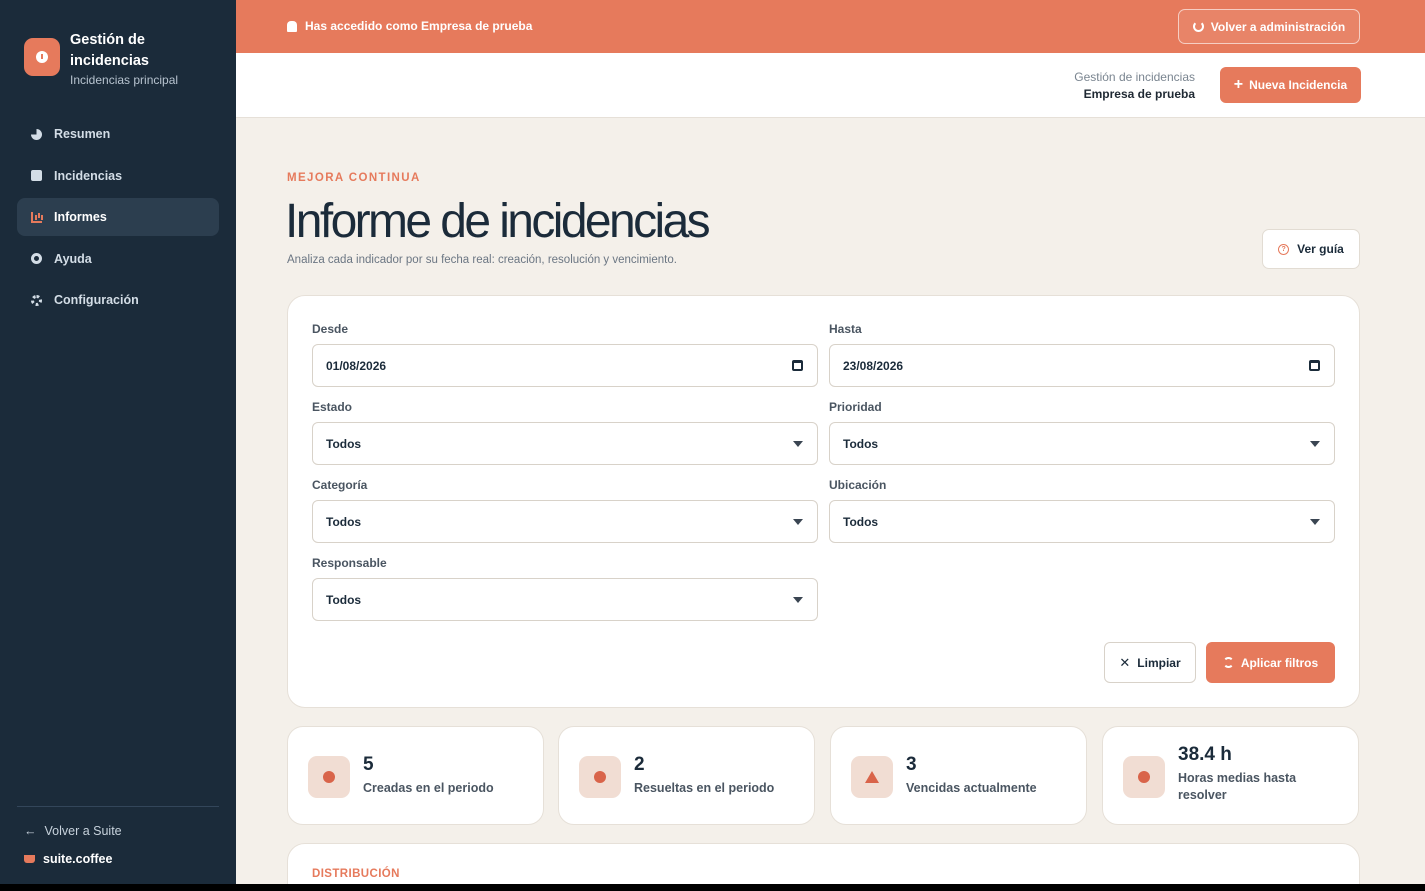 Image resolution: width=1425 pixels, height=891 pixels. I want to click on responsable-select: Todos, so click(565, 599).